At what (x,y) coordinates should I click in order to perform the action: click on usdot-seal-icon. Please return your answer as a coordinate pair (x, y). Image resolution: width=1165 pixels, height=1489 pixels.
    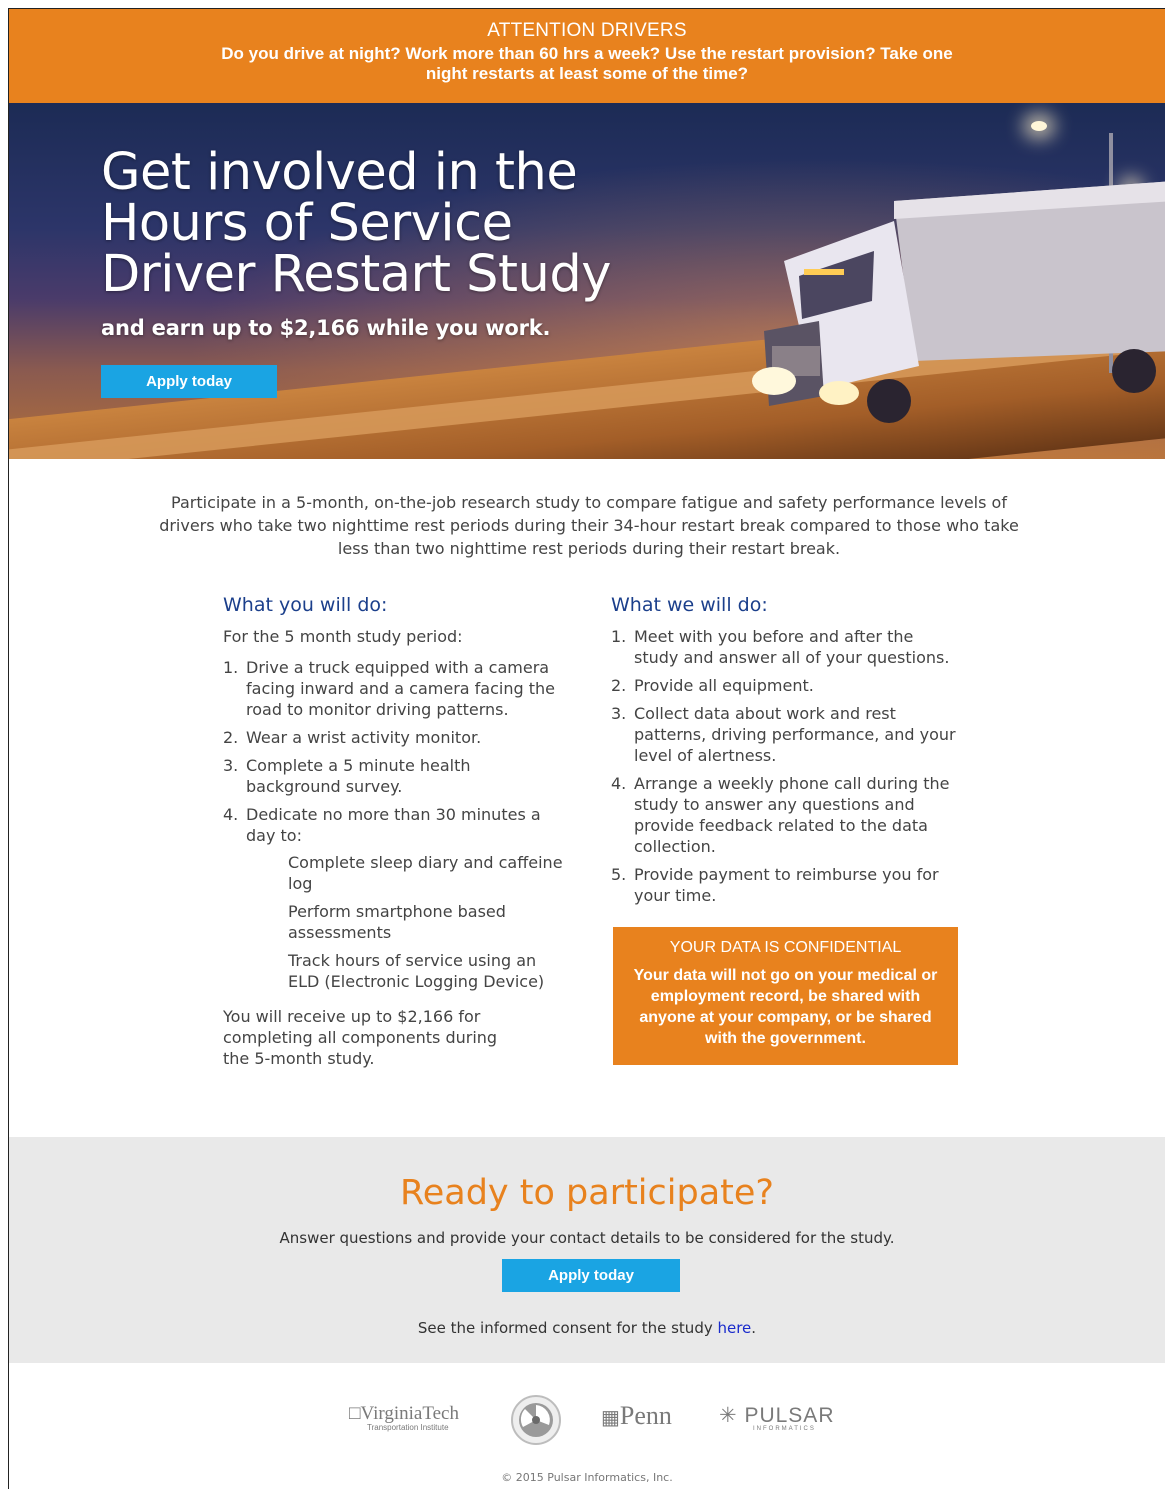
    Looking at the image, I should click on (536, 1420).